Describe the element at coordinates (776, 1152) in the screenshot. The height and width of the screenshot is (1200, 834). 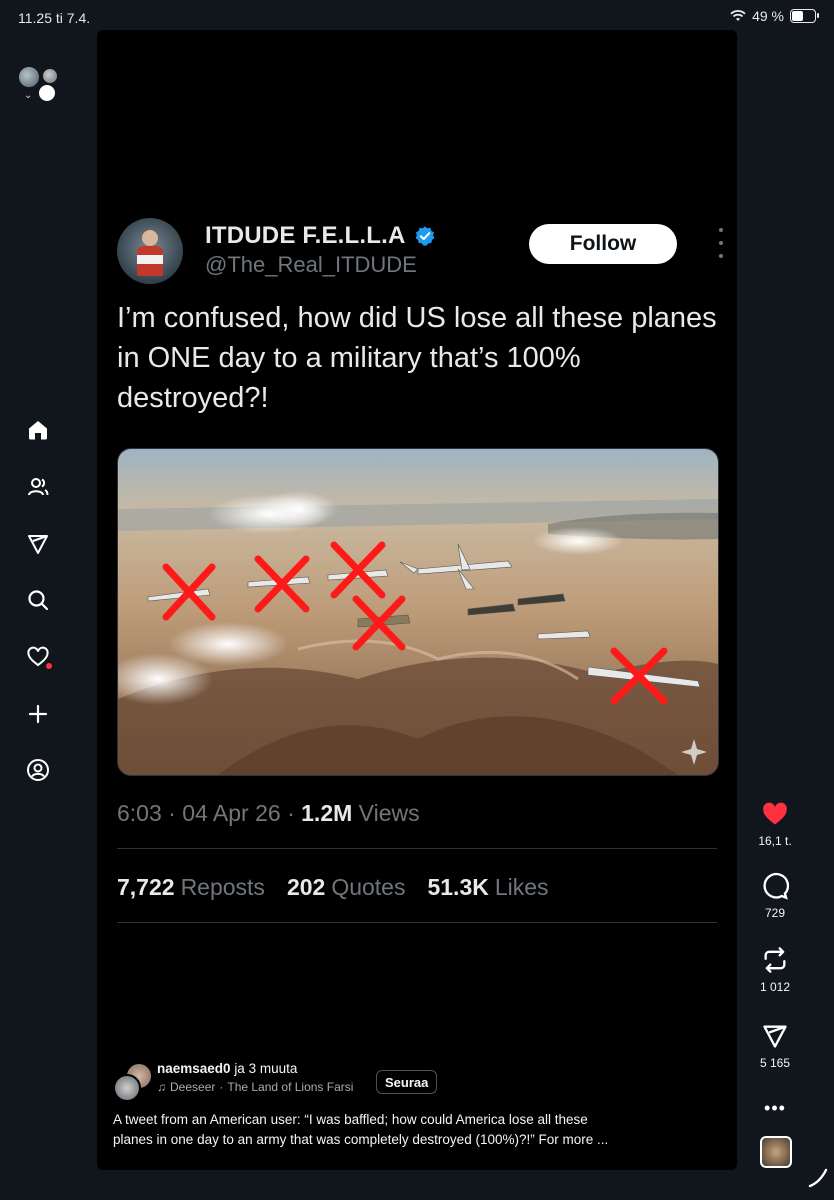
I see `audio-thumbnail` at that location.